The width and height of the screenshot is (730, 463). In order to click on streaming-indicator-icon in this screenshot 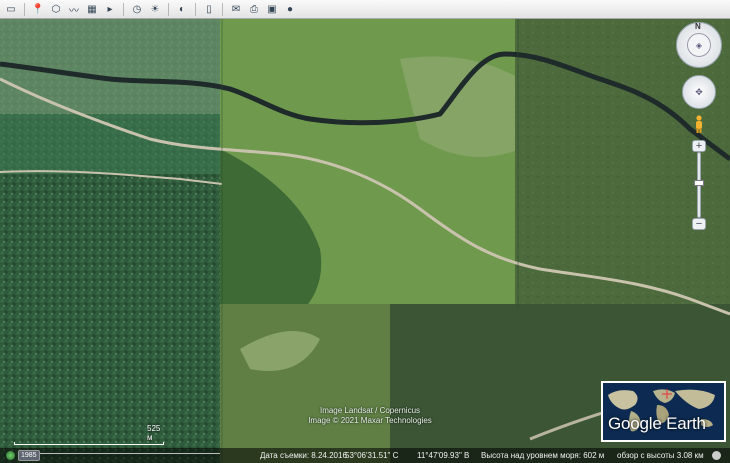, I will do `click(716, 455)`.